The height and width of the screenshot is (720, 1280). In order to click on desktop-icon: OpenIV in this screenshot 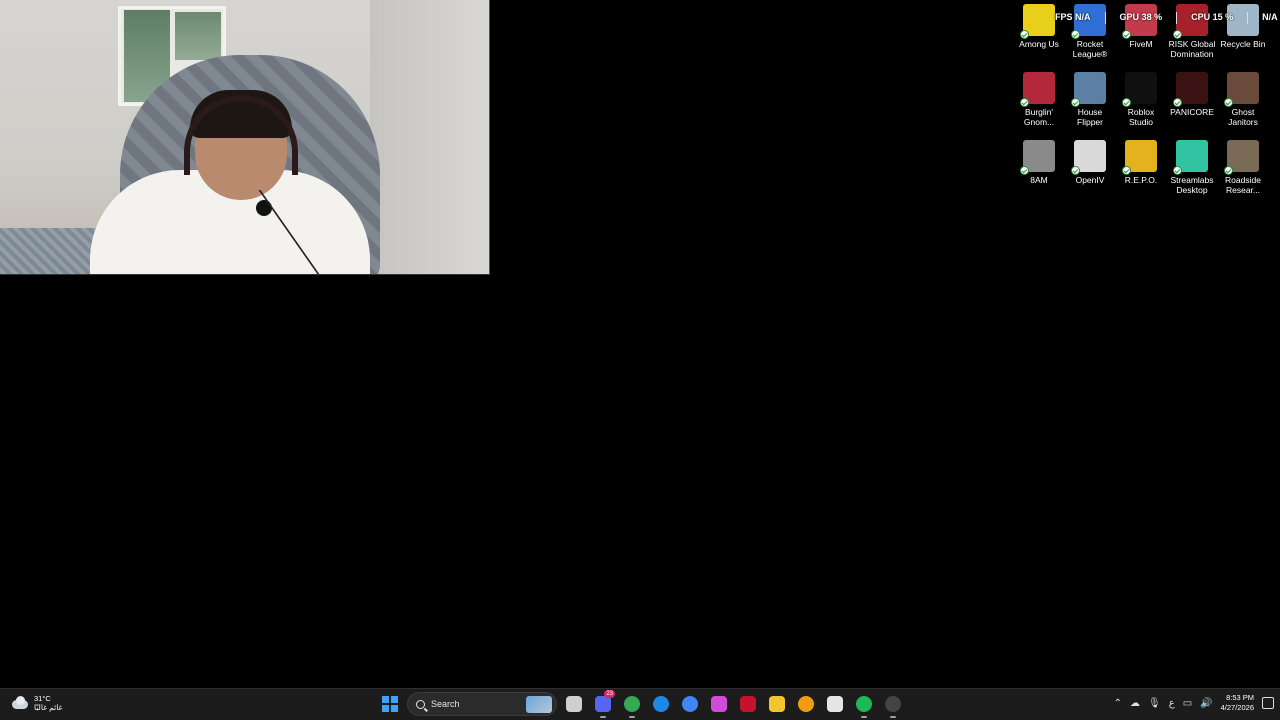, I will do `click(1090, 162)`.